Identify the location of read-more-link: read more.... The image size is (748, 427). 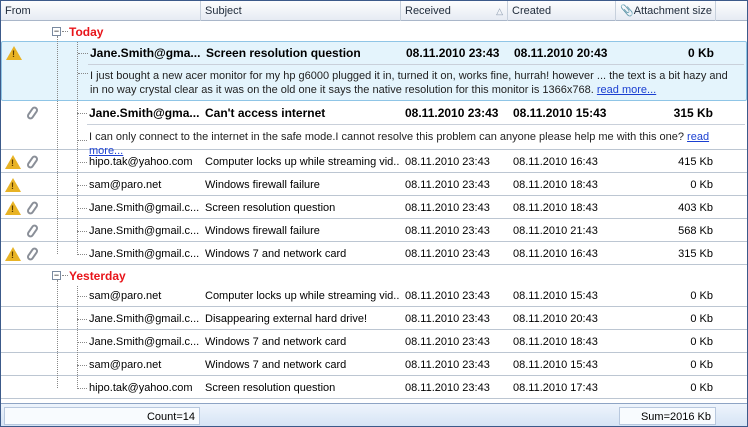
(626, 90).